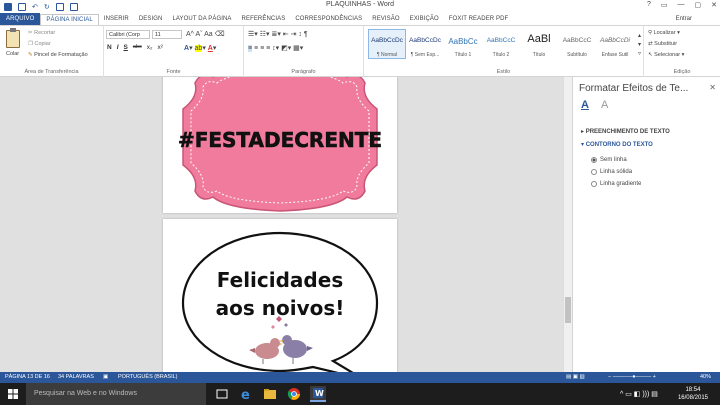 The height and width of the screenshot is (405, 720). I want to click on radio-gradient-line: Linha gradiente, so click(616, 184).